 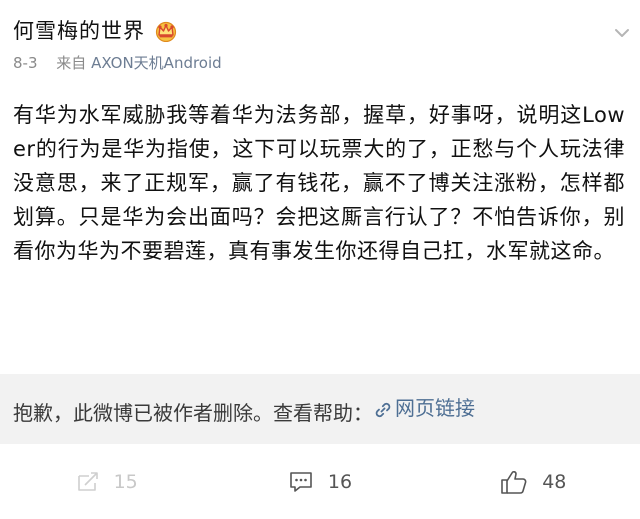 What do you see at coordinates (25, 63) in the screenshot?
I see `post-time: 8-3` at bounding box center [25, 63].